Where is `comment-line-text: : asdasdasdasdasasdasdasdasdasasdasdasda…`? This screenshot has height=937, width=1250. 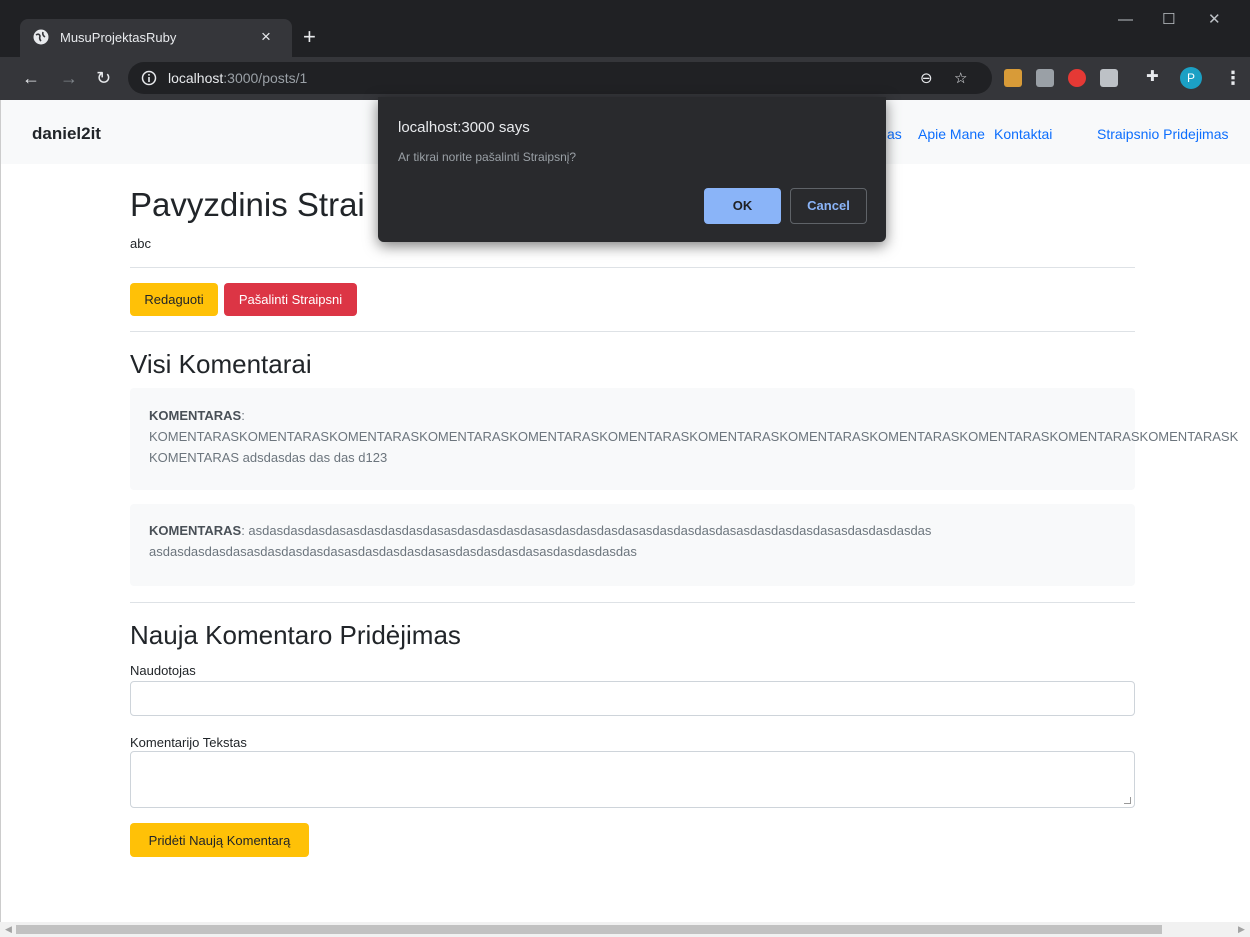 comment-line-text: : asdasdasdasdasasdasdasdasdasasdasdasda… is located at coordinates (586, 530).